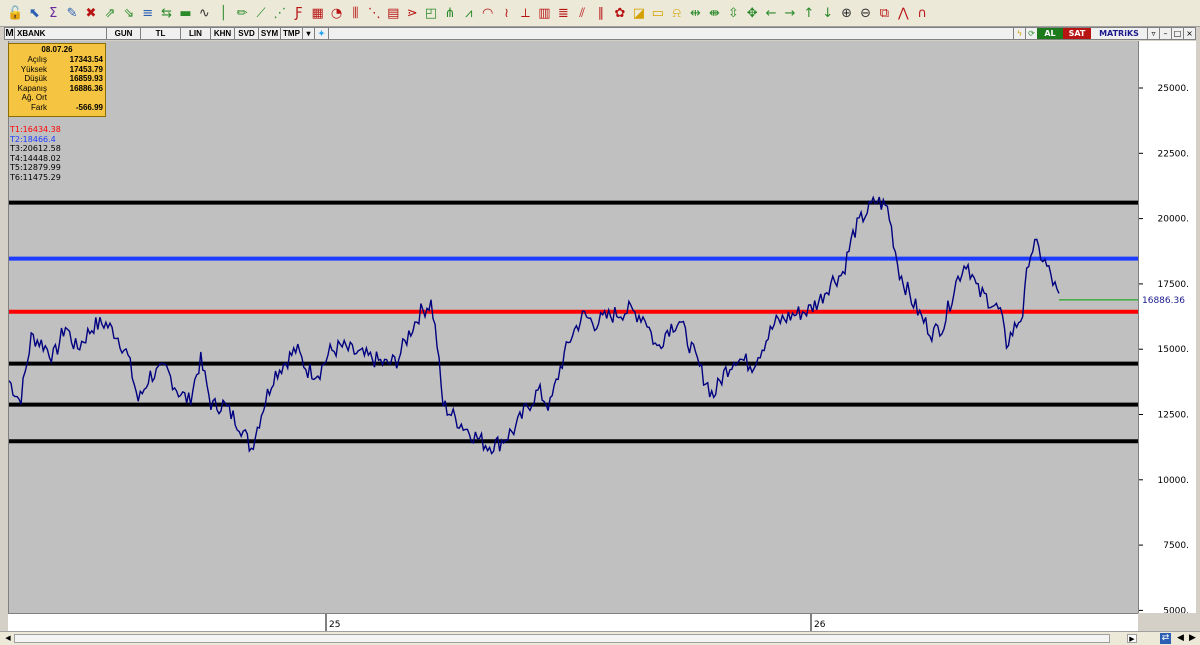  I want to click on sync-icon: ⇄, so click(1165, 638).